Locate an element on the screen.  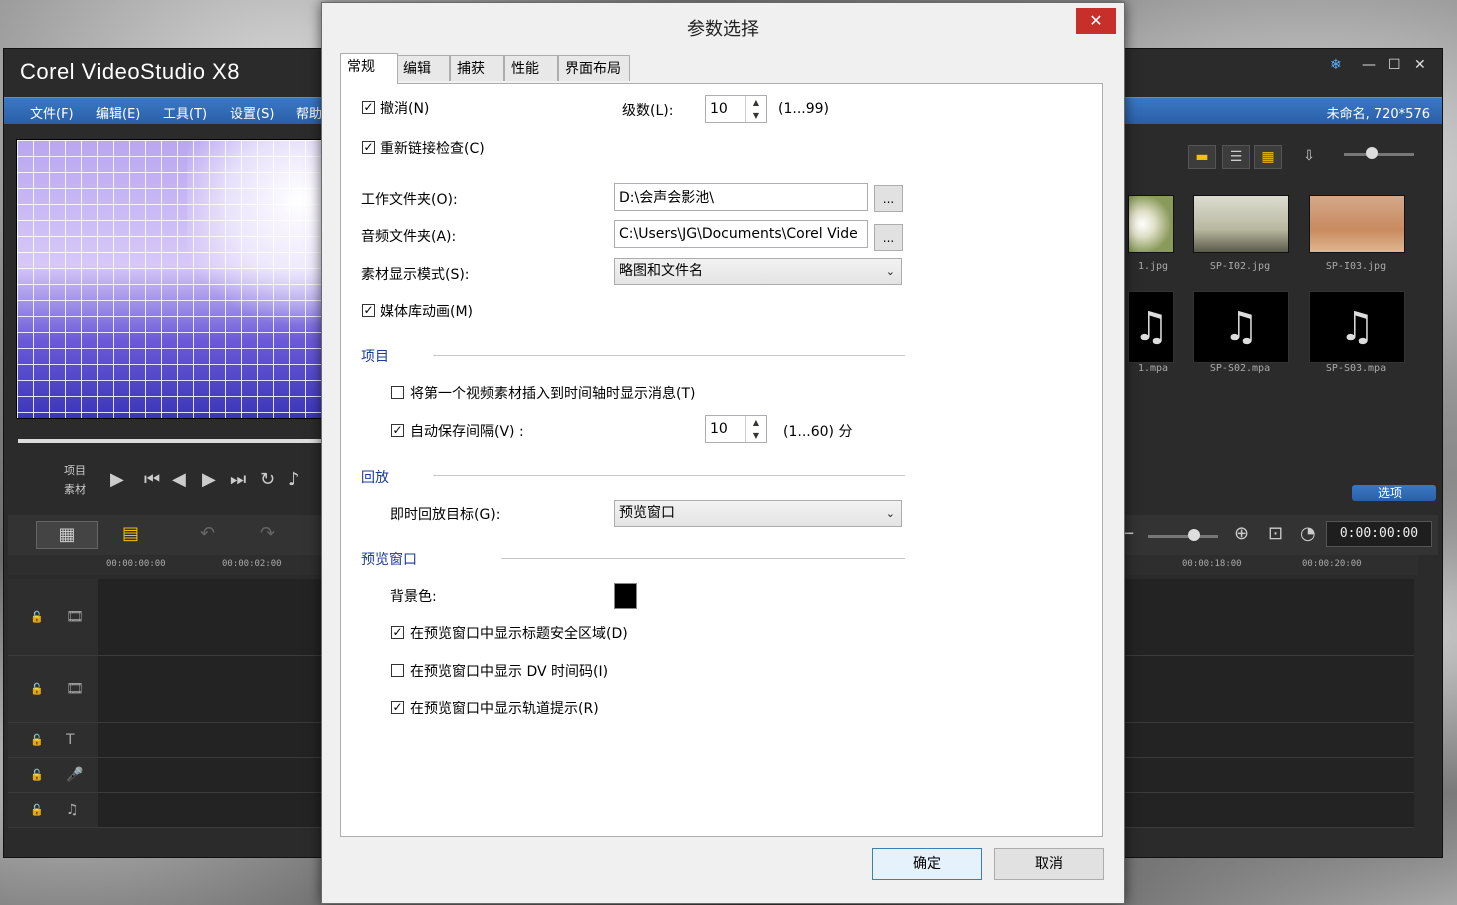
menu-edit: 编辑(E) is located at coordinates (118, 112).